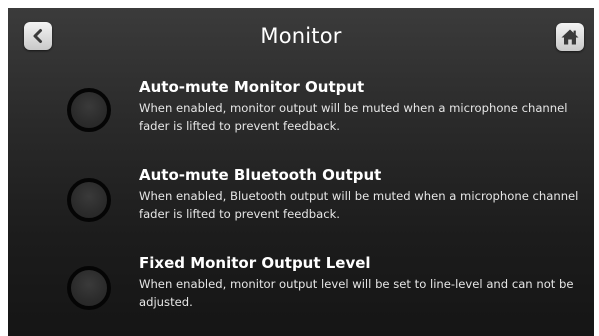  Describe the element at coordinates (301, 36) in the screenshot. I see `page-title: Monitor` at that location.